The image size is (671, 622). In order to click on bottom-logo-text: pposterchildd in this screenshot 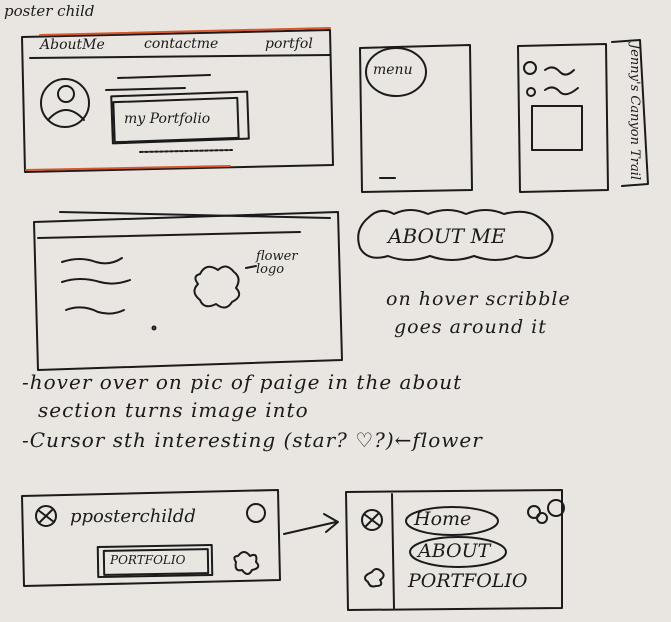, I will do `click(133, 516)`.